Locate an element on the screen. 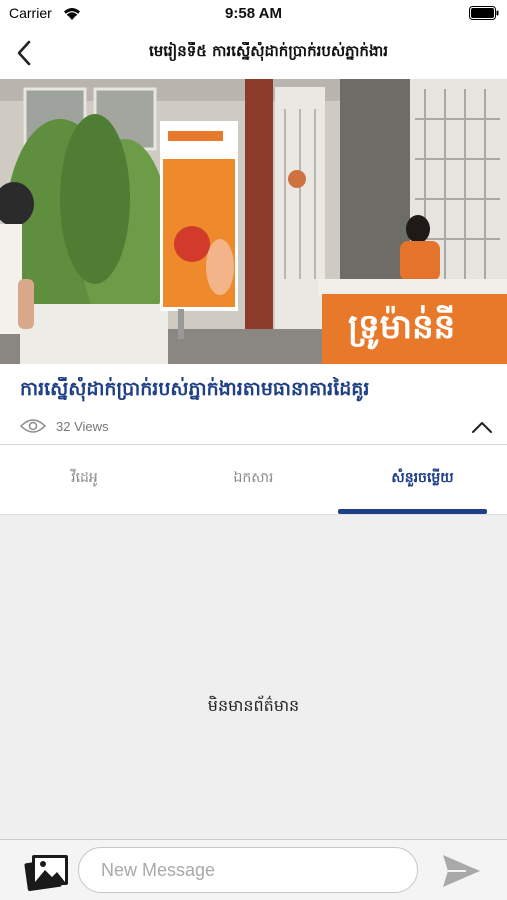 This screenshot has width=507, height=900. collapse-button is located at coordinates (482, 427).